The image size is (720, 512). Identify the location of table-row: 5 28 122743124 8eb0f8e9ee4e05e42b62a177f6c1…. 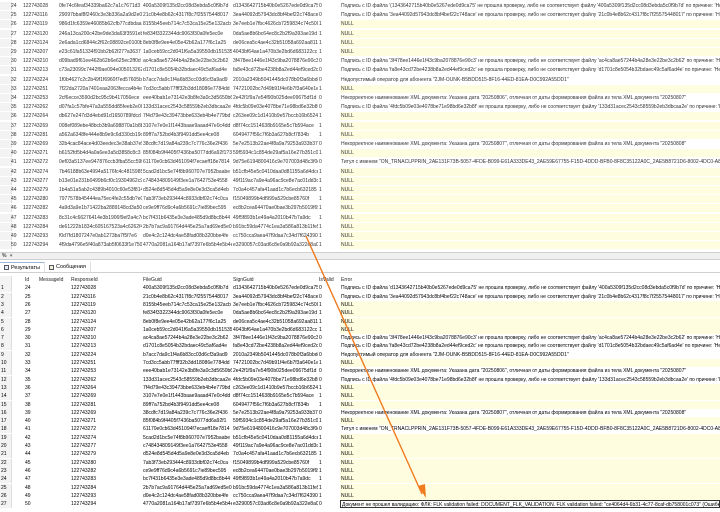
(360, 321).